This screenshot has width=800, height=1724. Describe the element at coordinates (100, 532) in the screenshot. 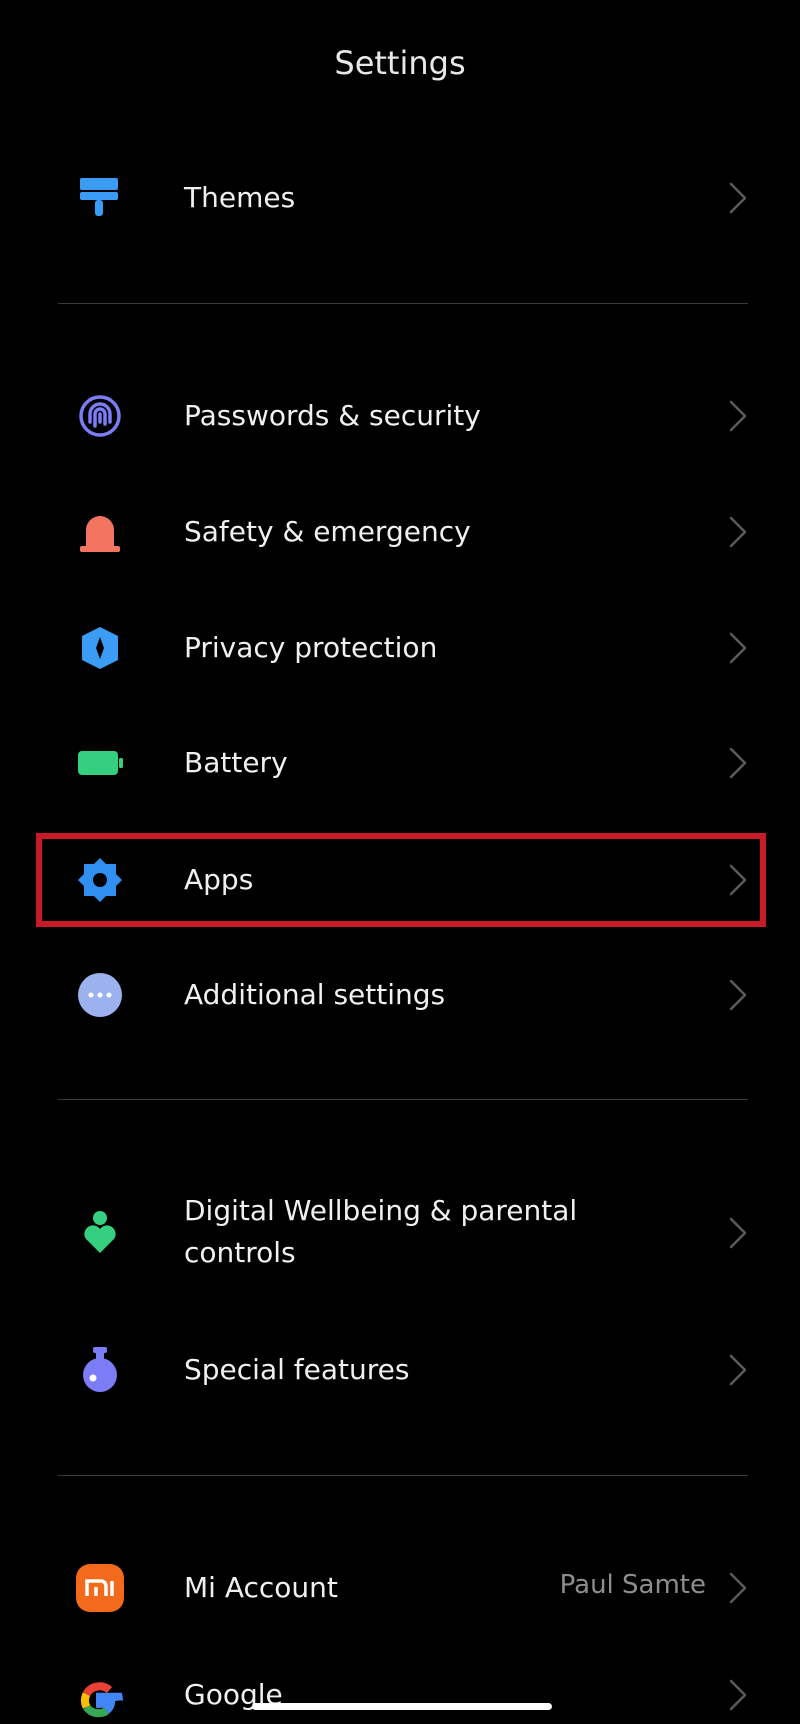

I see `siren-icon` at that location.